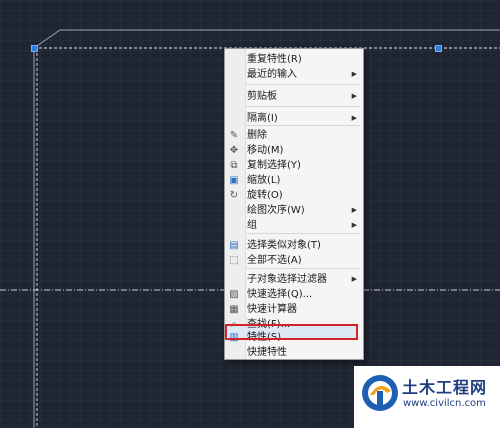 The image size is (500, 428). What do you see at coordinates (294, 352) in the screenshot?
I see `menu-item-19: 快捷特性` at bounding box center [294, 352].